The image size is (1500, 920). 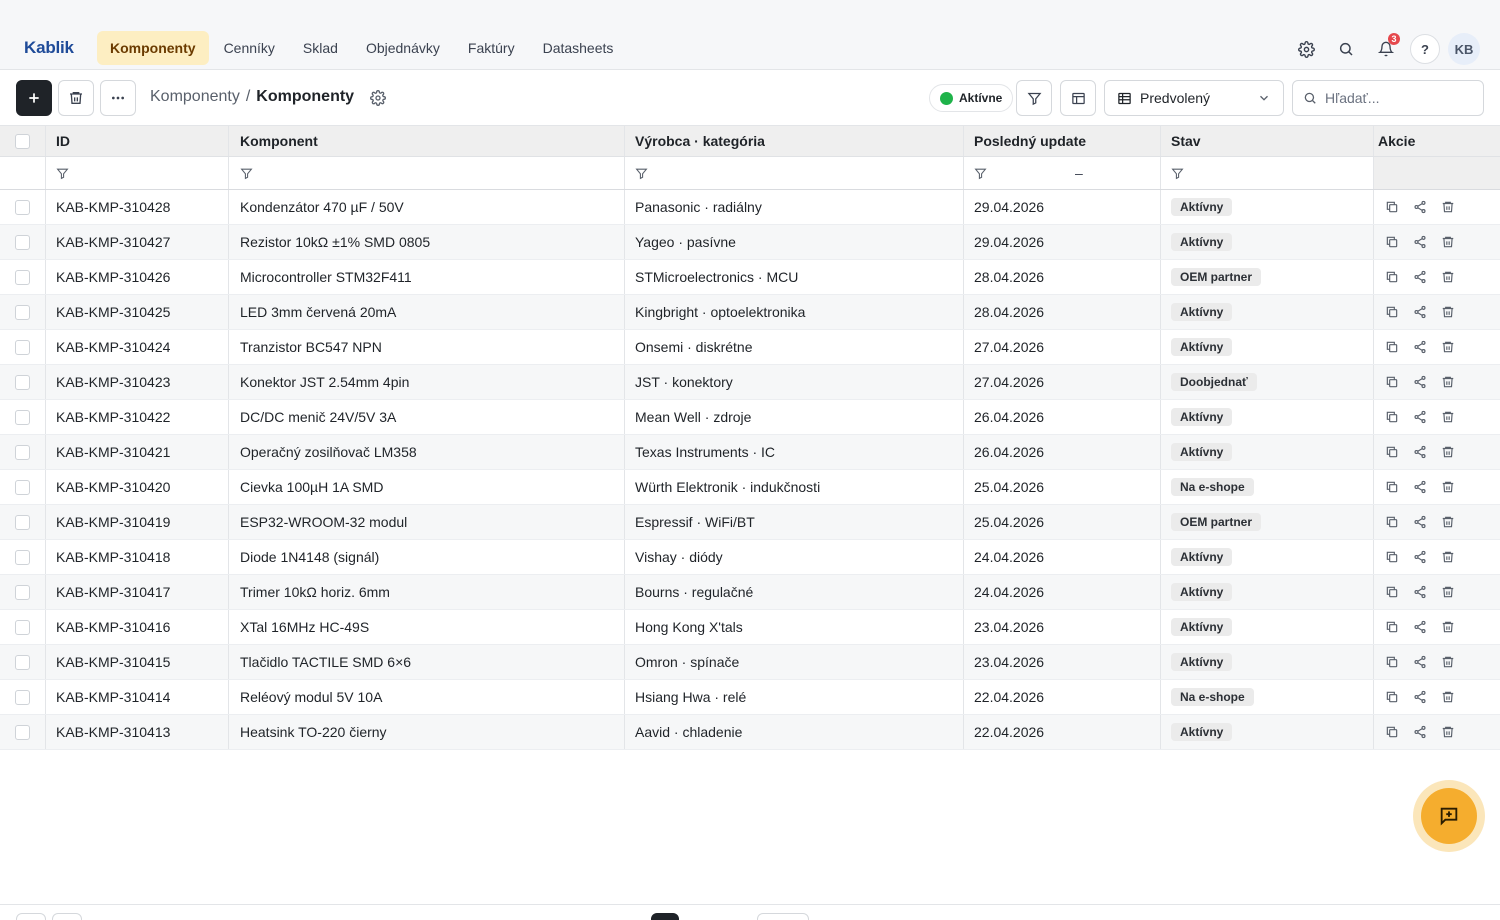 I want to click on search-input, so click(x=1395, y=98).